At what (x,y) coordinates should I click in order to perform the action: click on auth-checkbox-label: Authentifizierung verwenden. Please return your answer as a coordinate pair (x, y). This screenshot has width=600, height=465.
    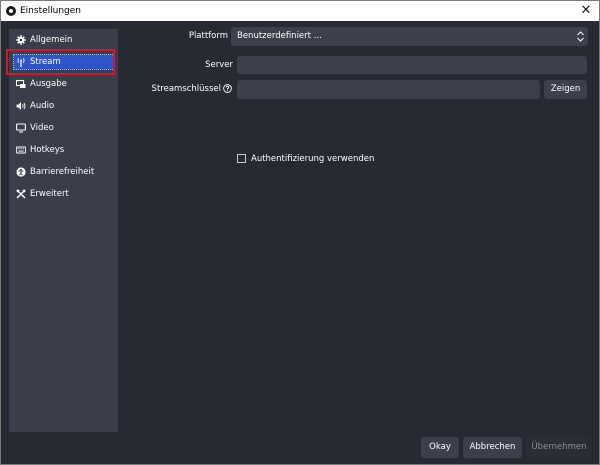
    Looking at the image, I should click on (312, 159).